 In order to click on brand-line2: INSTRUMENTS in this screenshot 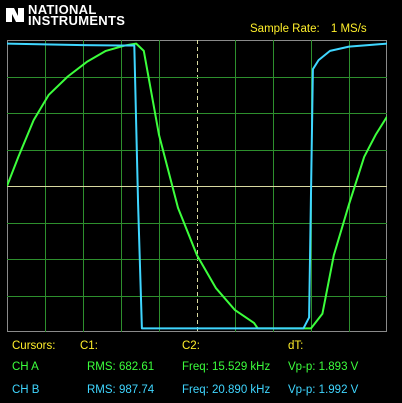, I will do `click(77, 20)`.